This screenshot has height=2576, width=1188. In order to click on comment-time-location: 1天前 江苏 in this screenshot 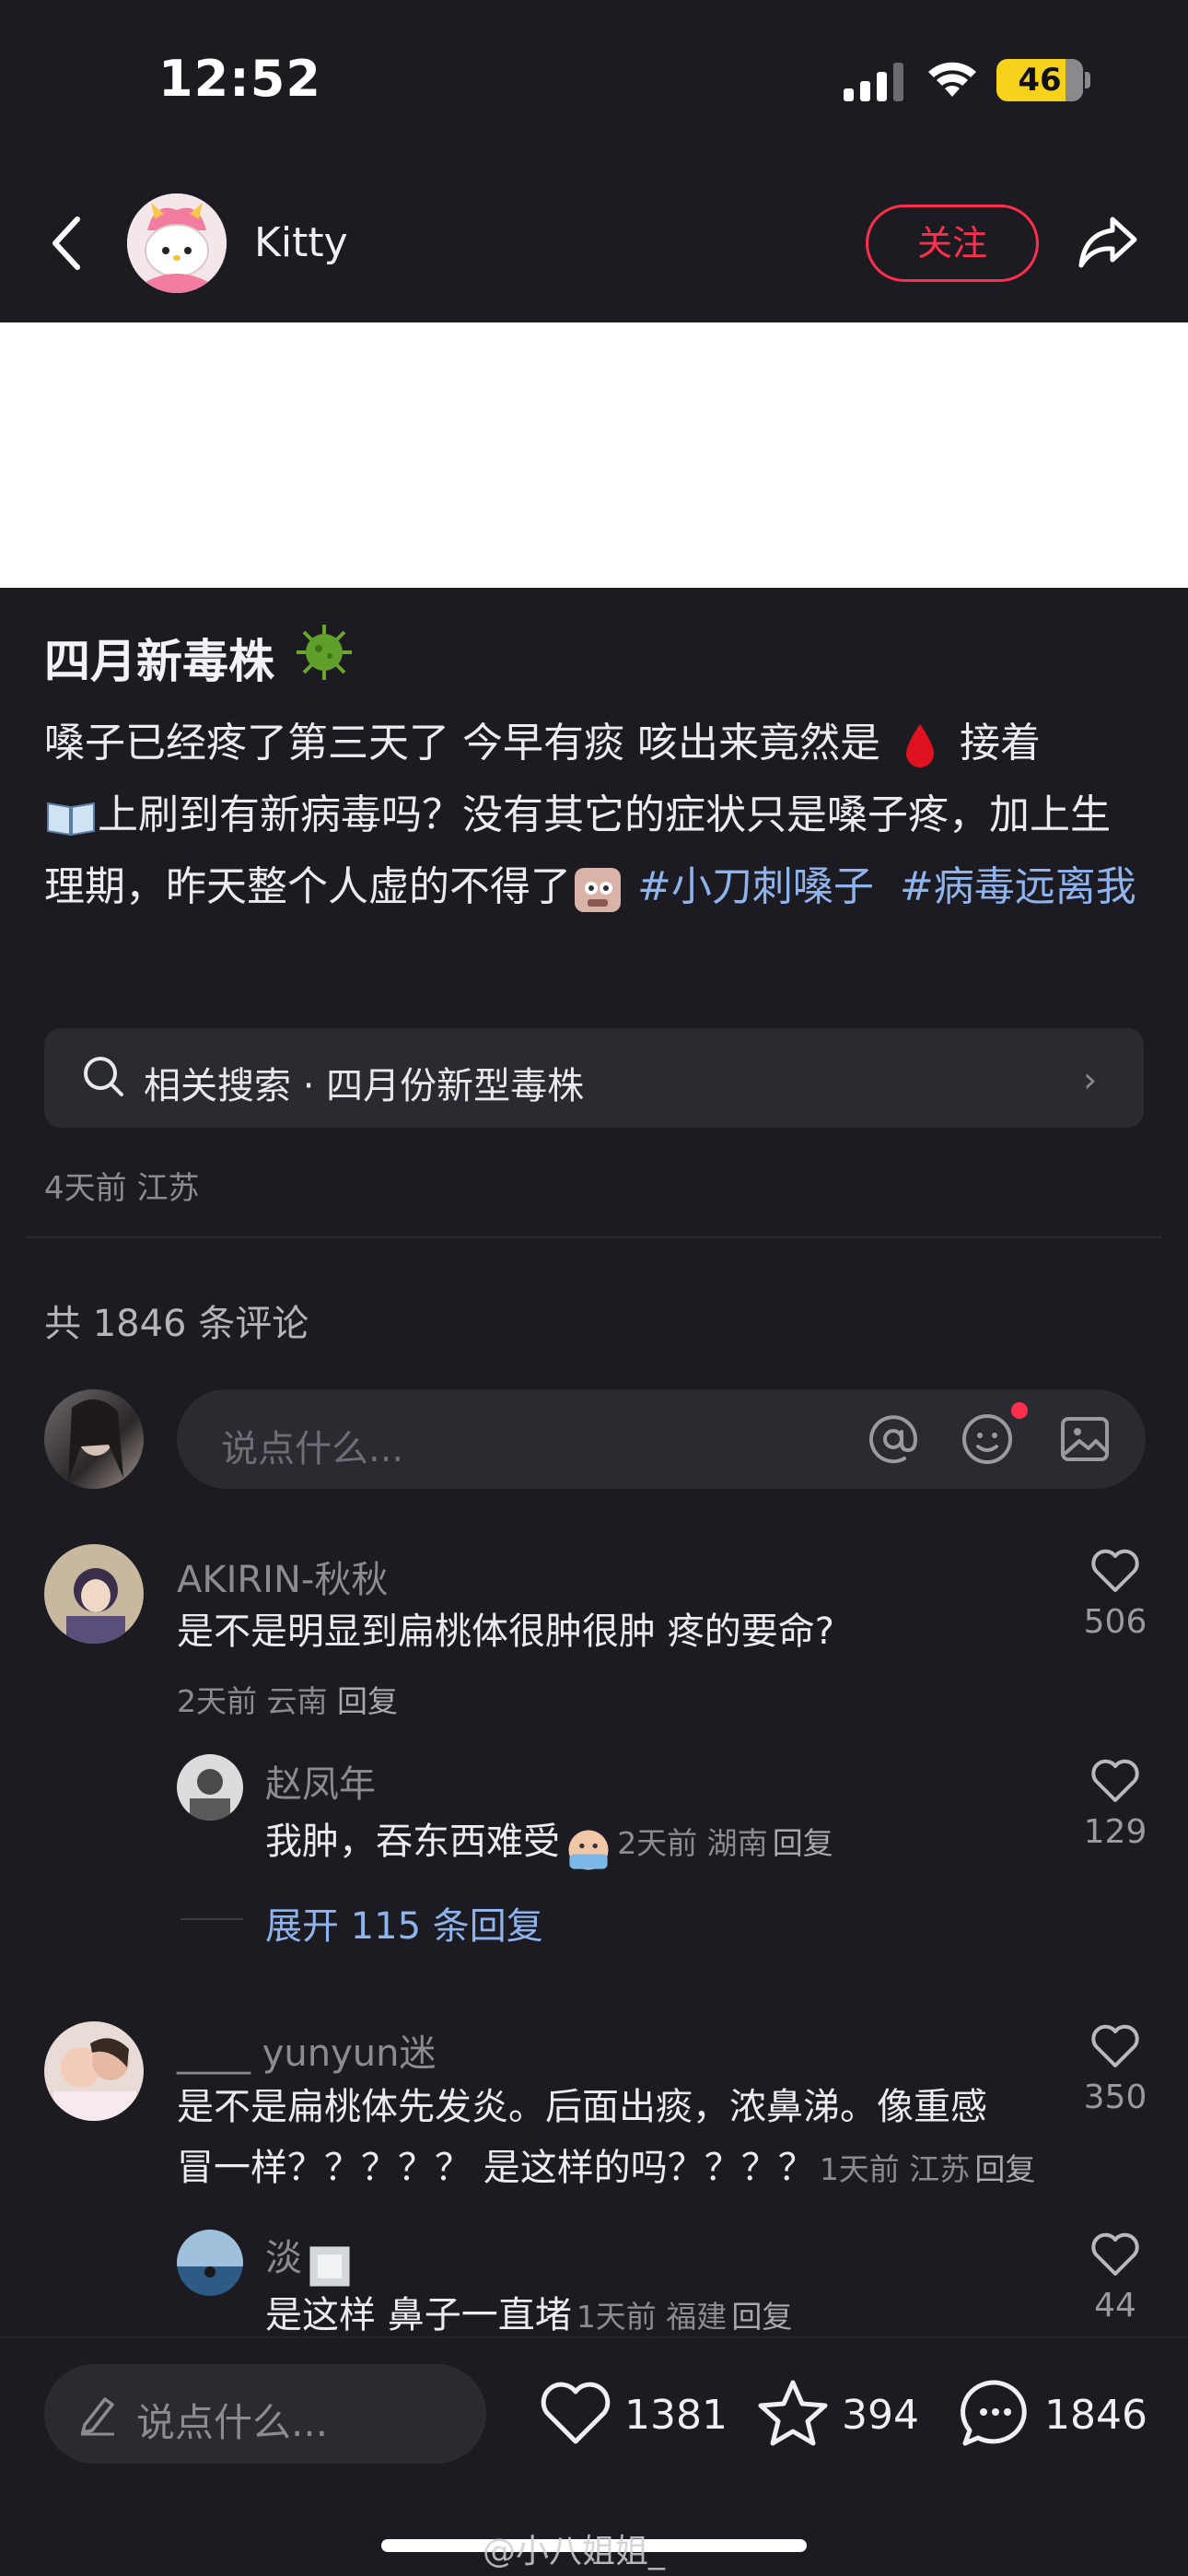, I will do `click(895, 2169)`.